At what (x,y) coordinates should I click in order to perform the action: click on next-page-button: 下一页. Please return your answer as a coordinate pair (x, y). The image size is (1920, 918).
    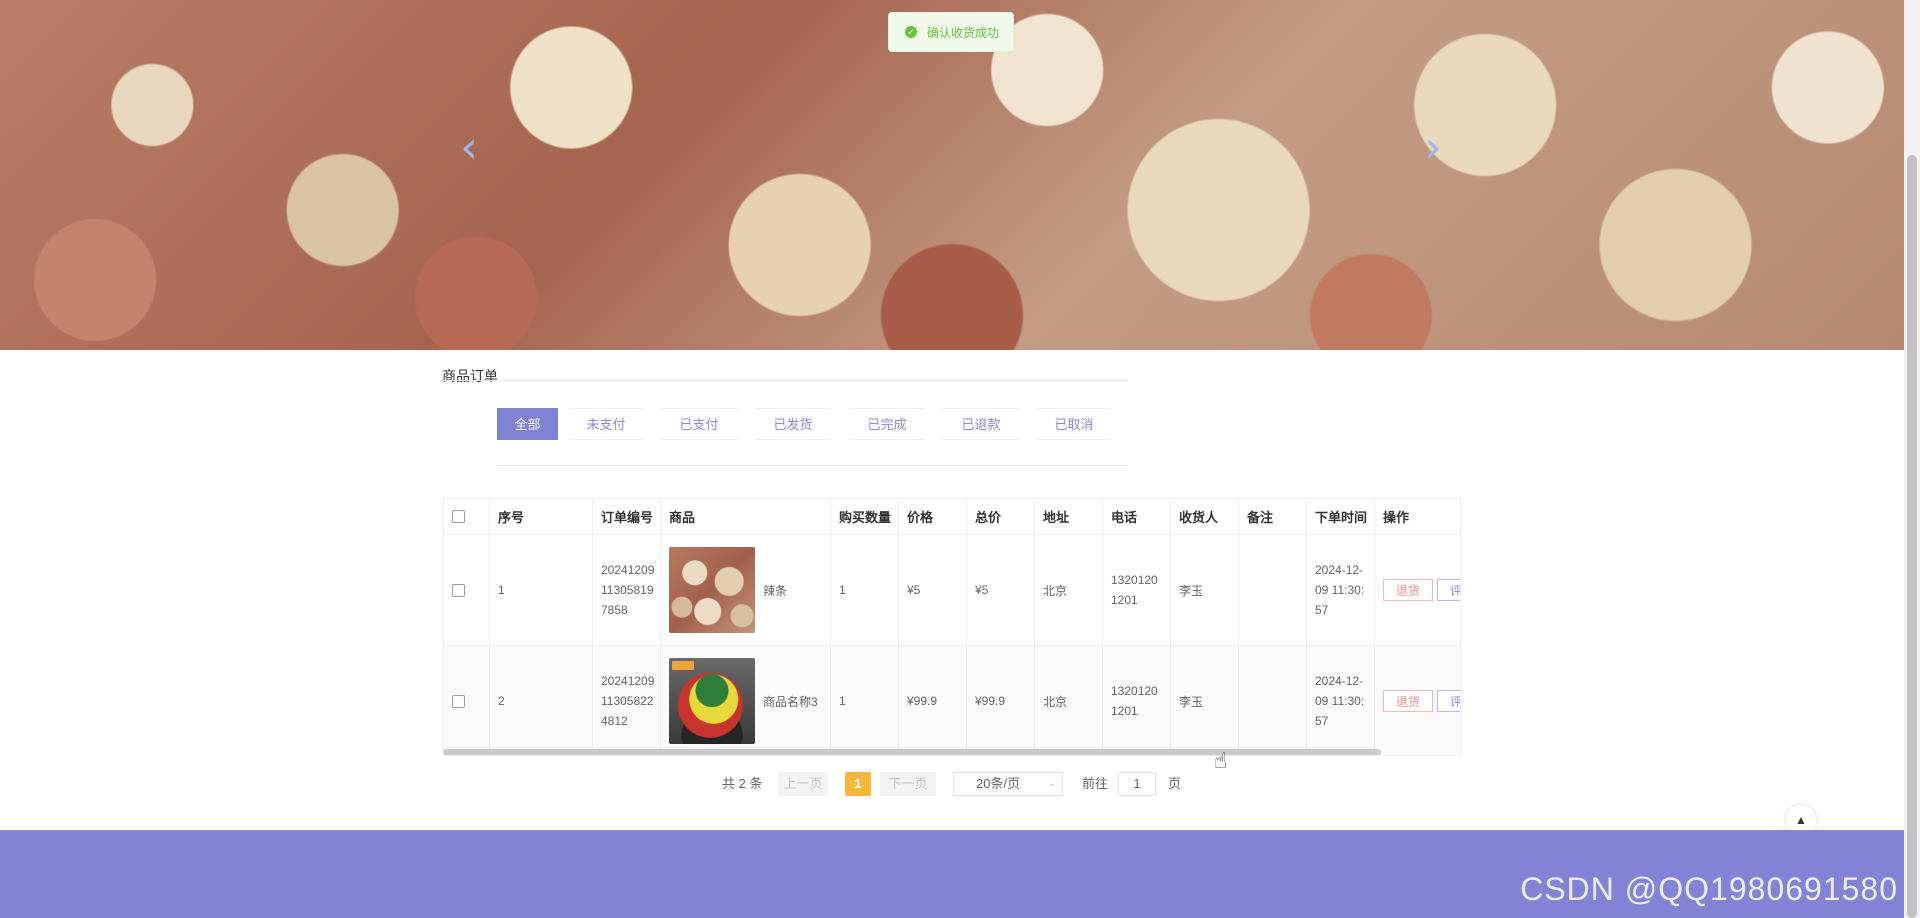
    Looking at the image, I should click on (908, 784).